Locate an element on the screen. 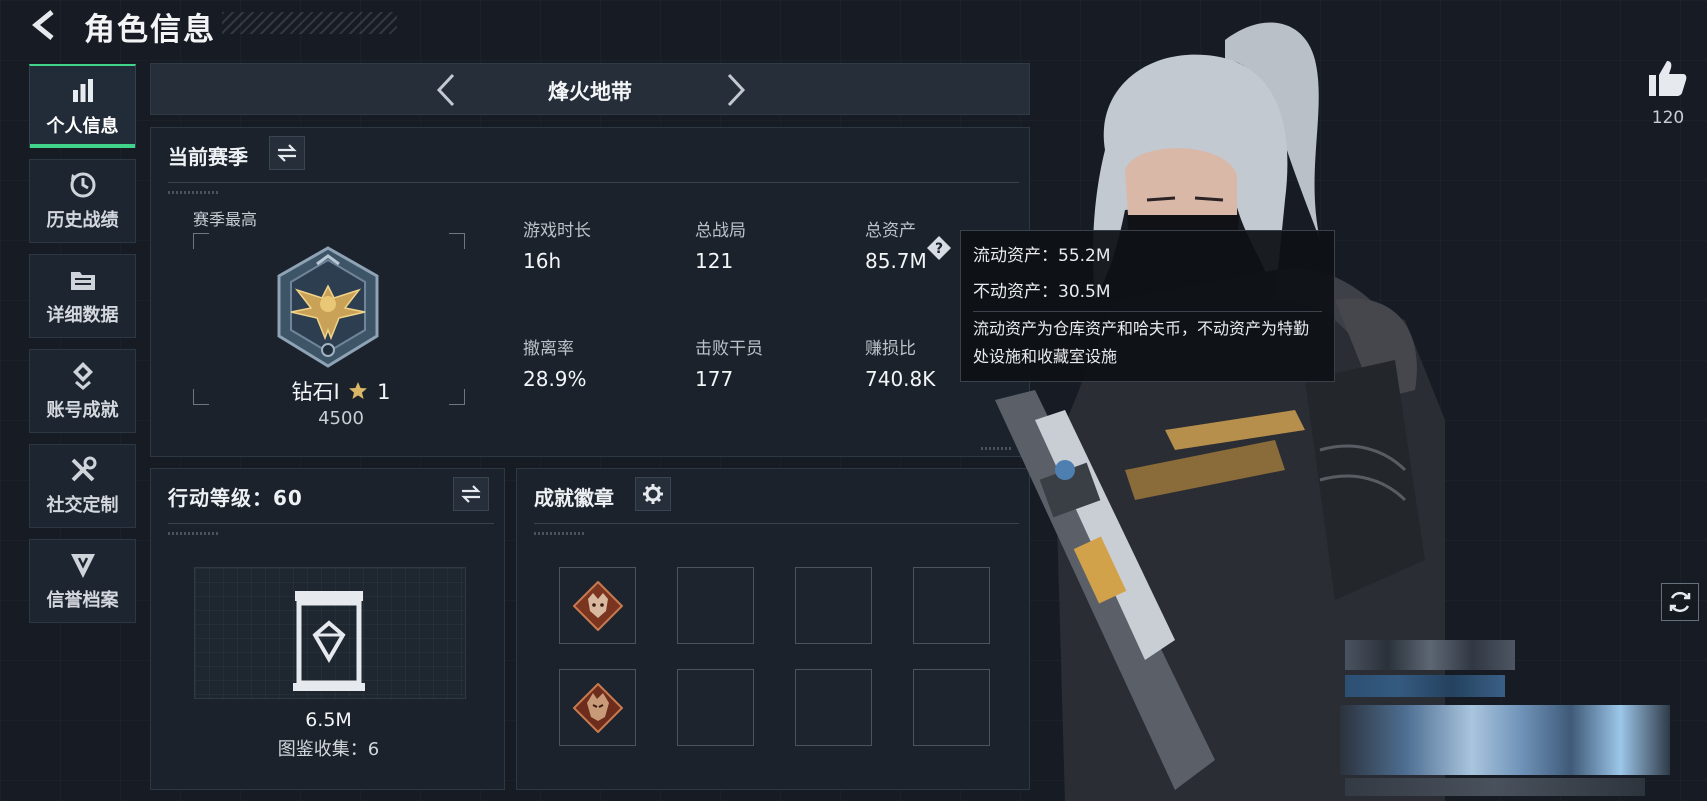 Image resolution: width=1707 pixels, height=801 pixels. achievement-badges-panel: 成就徽章 is located at coordinates (773, 629).